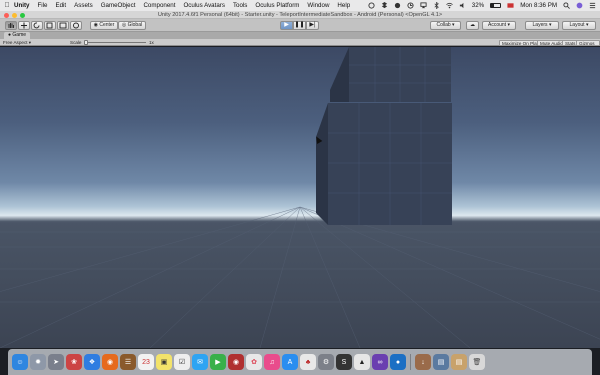 This screenshot has height=375, width=600. I want to click on play-button: ▶, so click(286, 25).